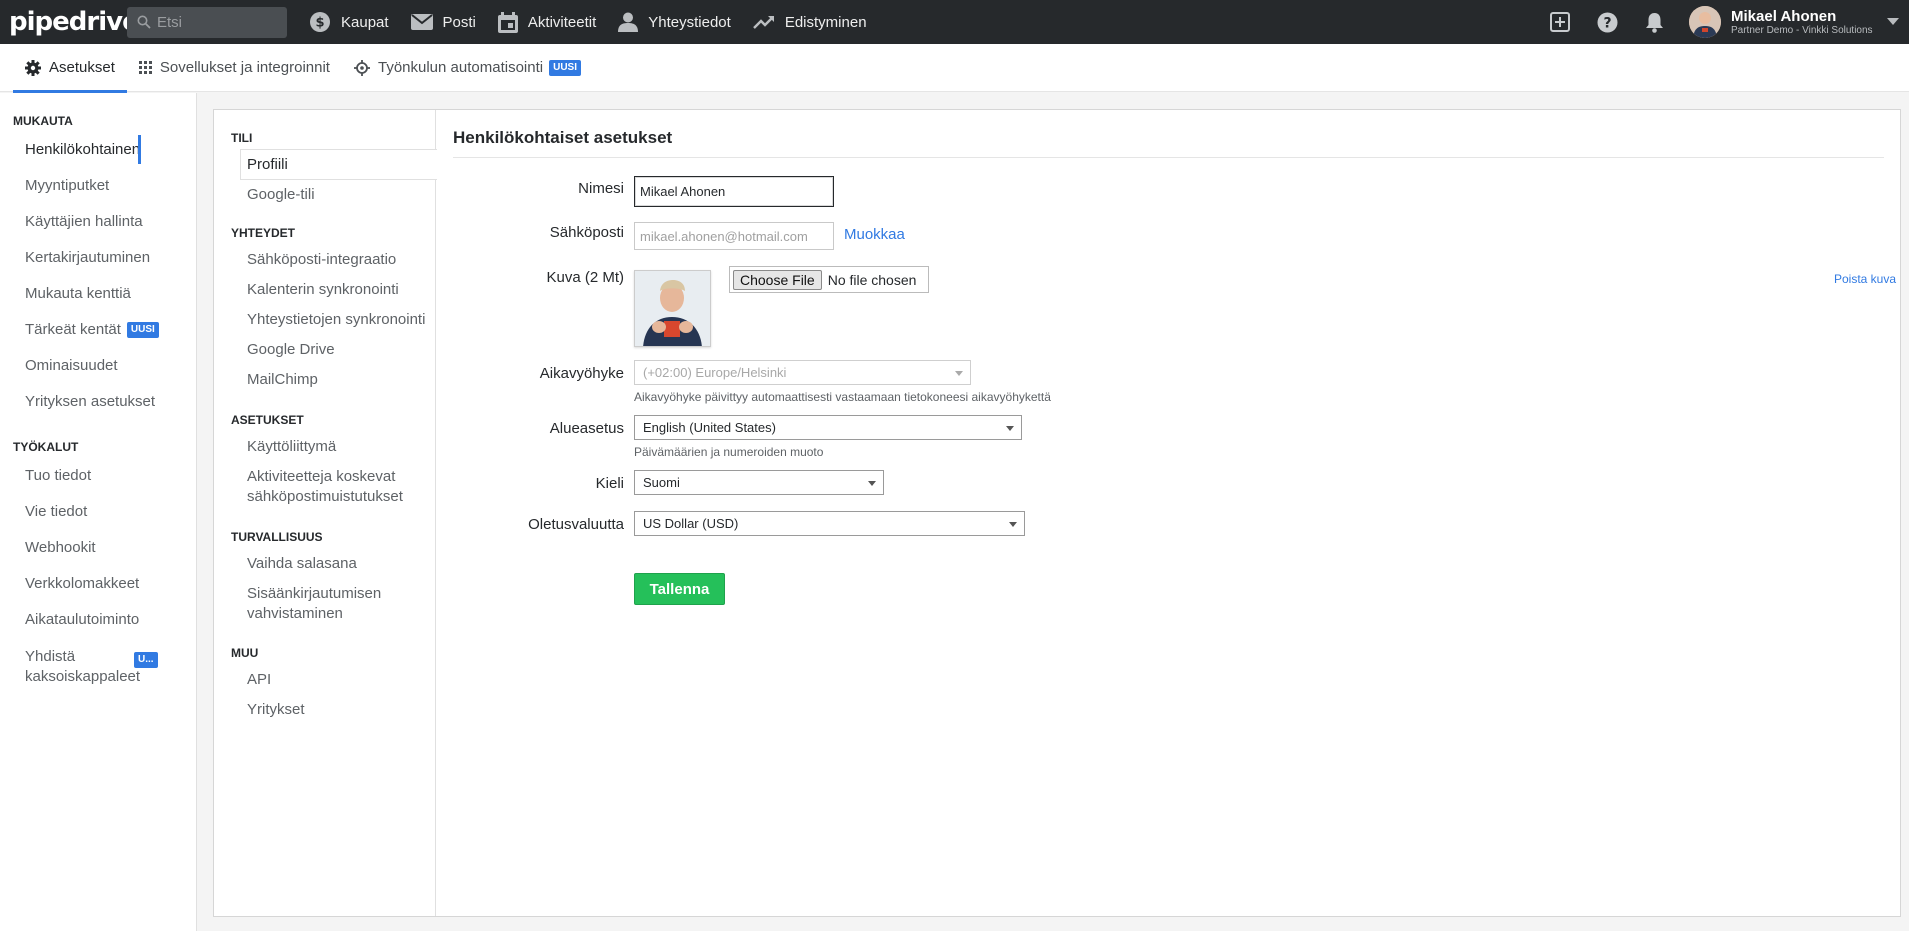 This screenshot has height=931, width=1909. What do you see at coordinates (1802, 30) in the screenshot?
I see `user-company: Partner Demo - Vinkki Solutions` at bounding box center [1802, 30].